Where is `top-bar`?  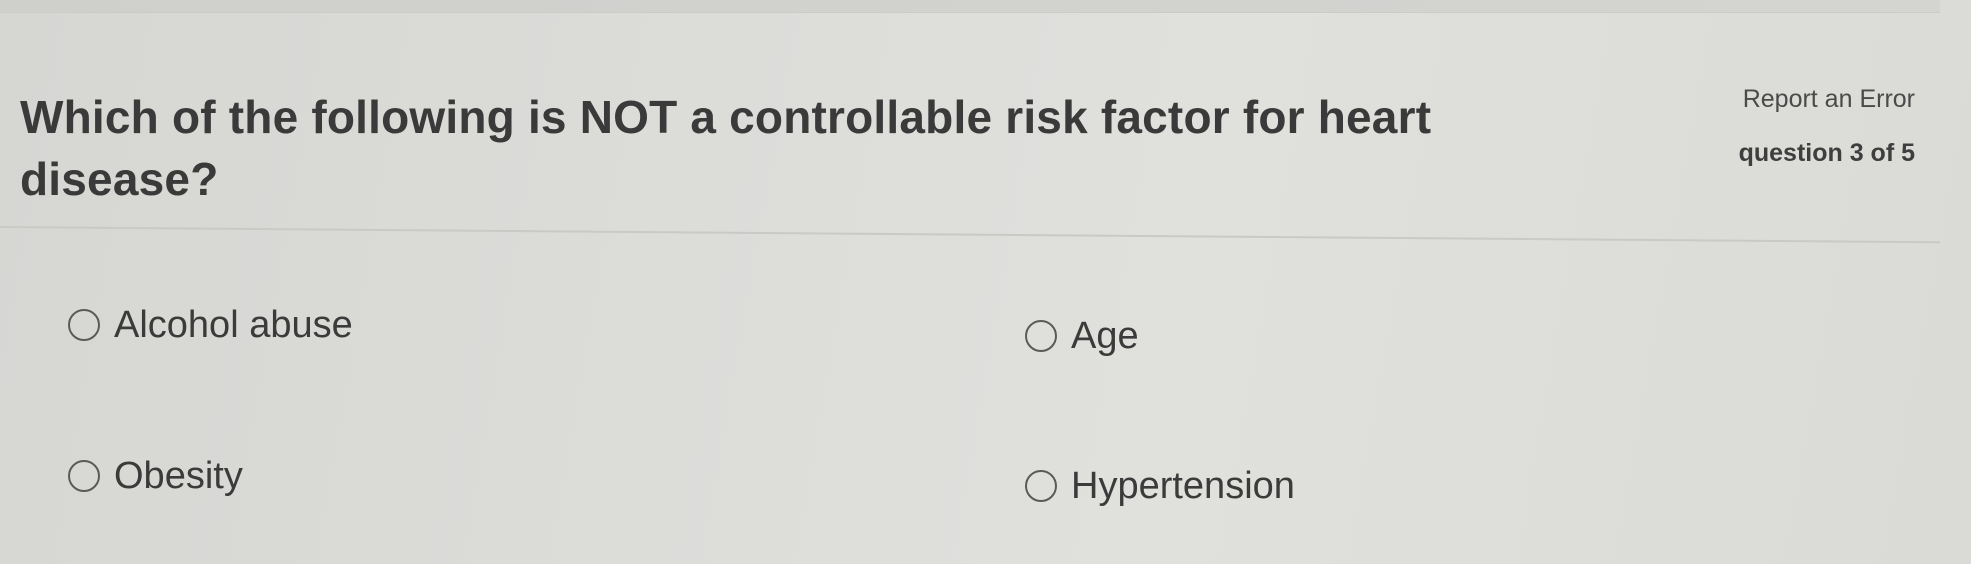 top-bar is located at coordinates (970, 6).